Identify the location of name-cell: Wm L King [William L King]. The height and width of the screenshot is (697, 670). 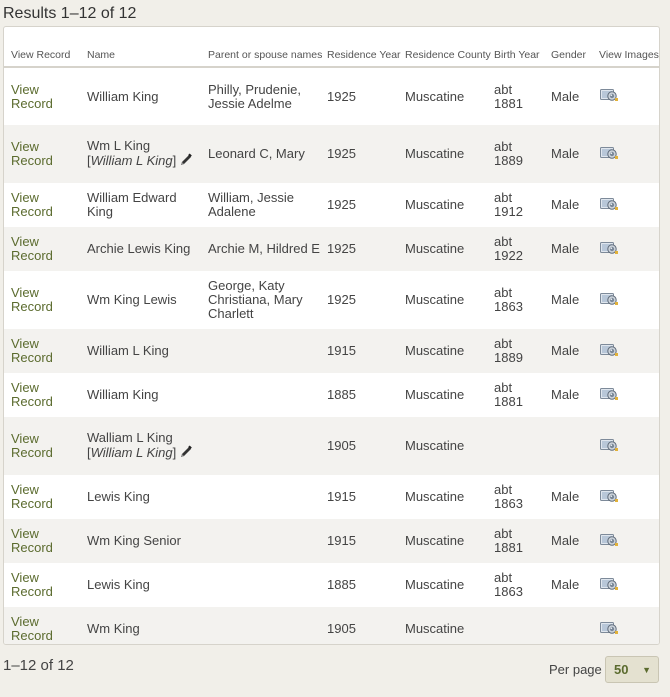
(145, 154).